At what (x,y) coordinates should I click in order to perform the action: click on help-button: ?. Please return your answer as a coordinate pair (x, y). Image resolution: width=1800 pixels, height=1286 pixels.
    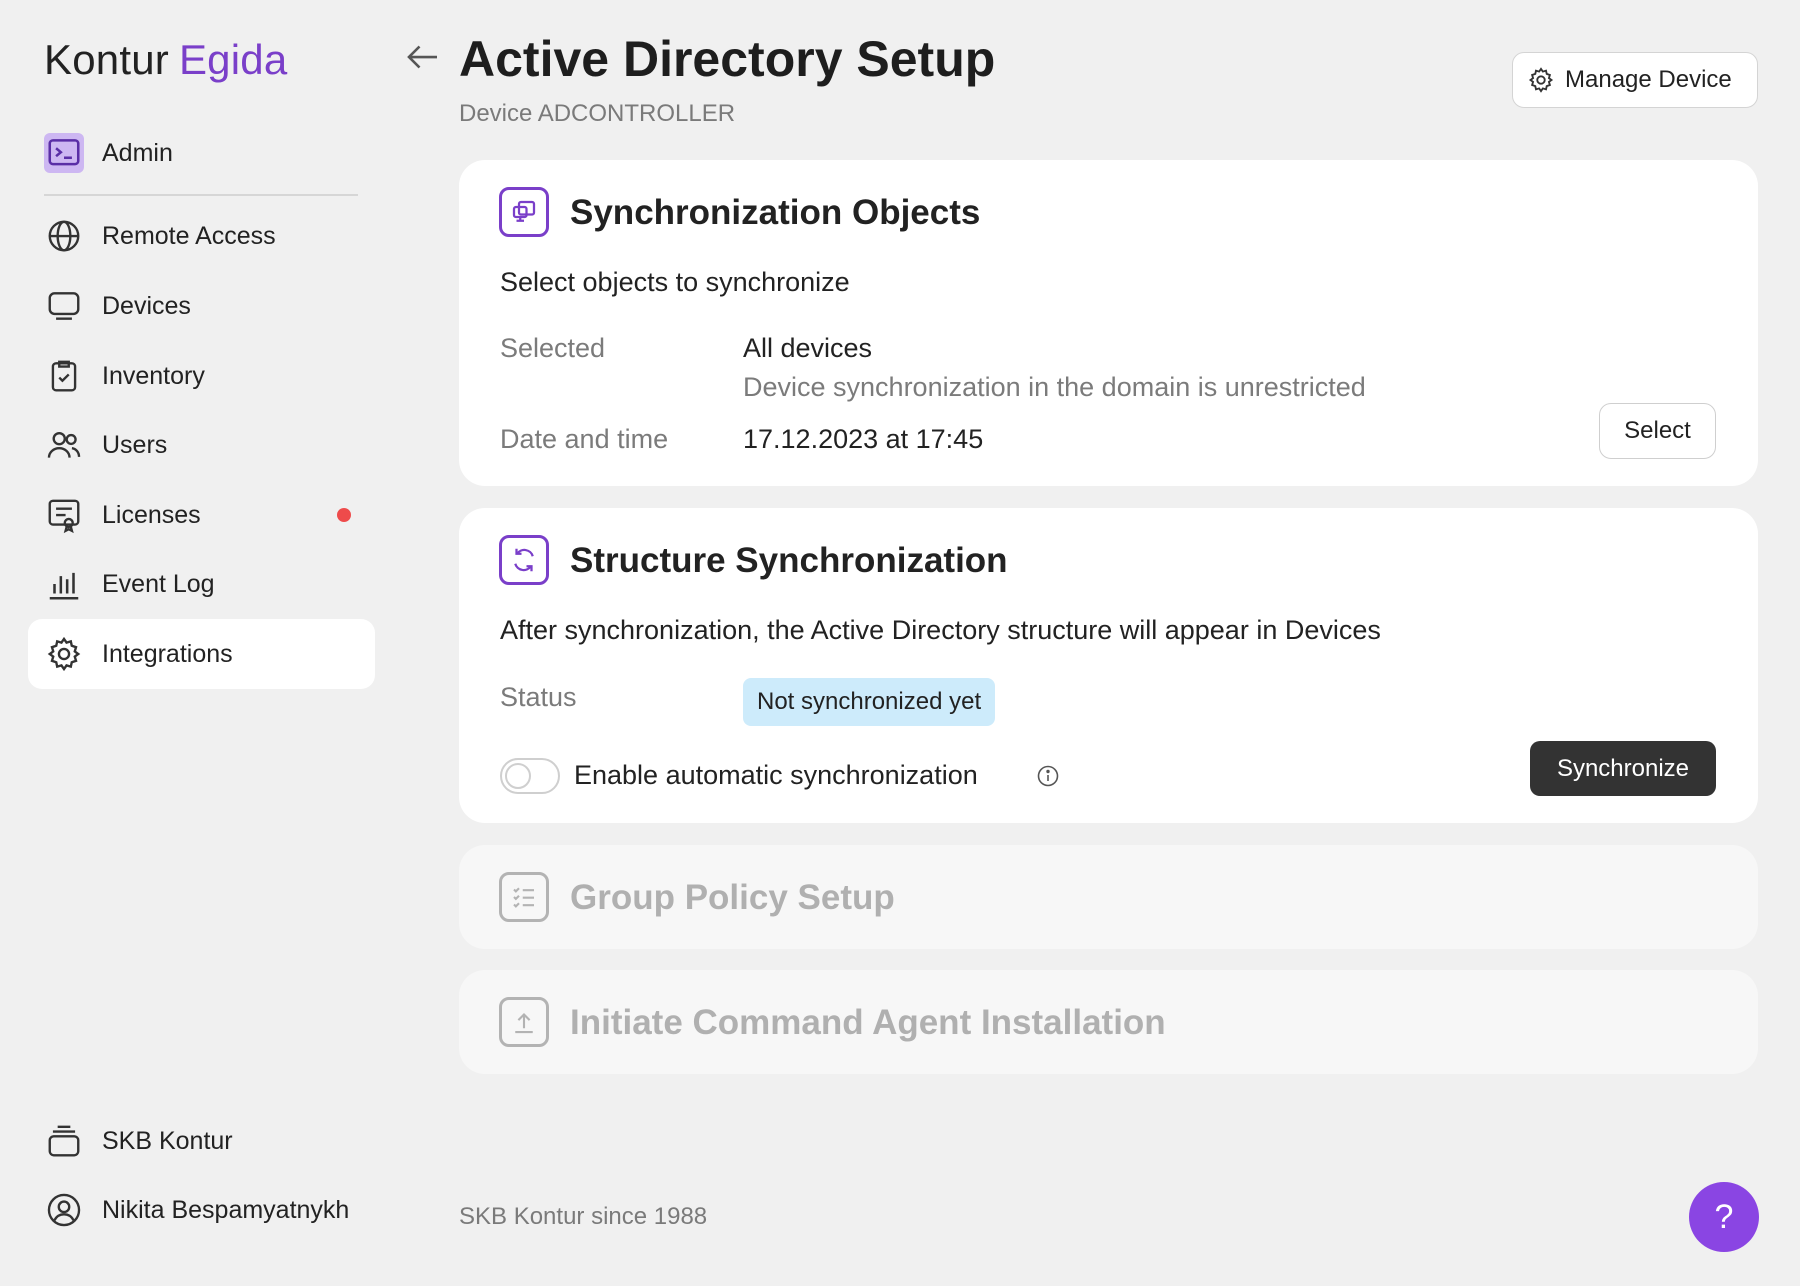
    Looking at the image, I should click on (1724, 1217).